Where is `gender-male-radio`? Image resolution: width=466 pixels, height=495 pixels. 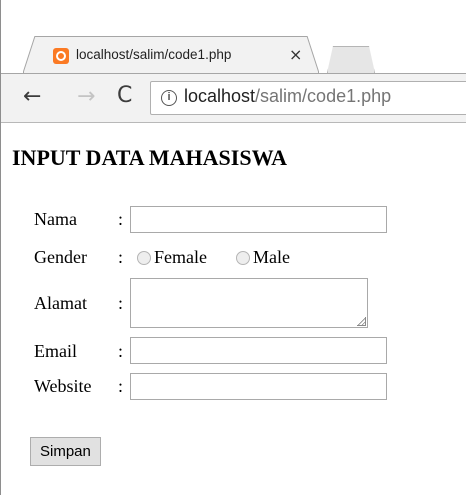 gender-male-radio is located at coordinates (243, 258).